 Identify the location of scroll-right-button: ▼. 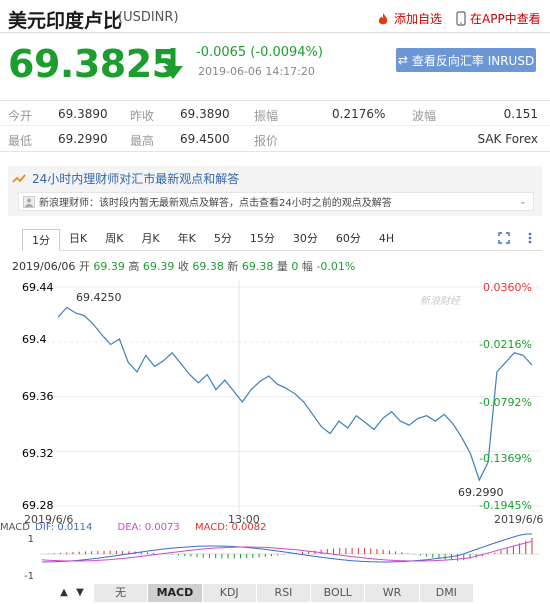
(80, 593).